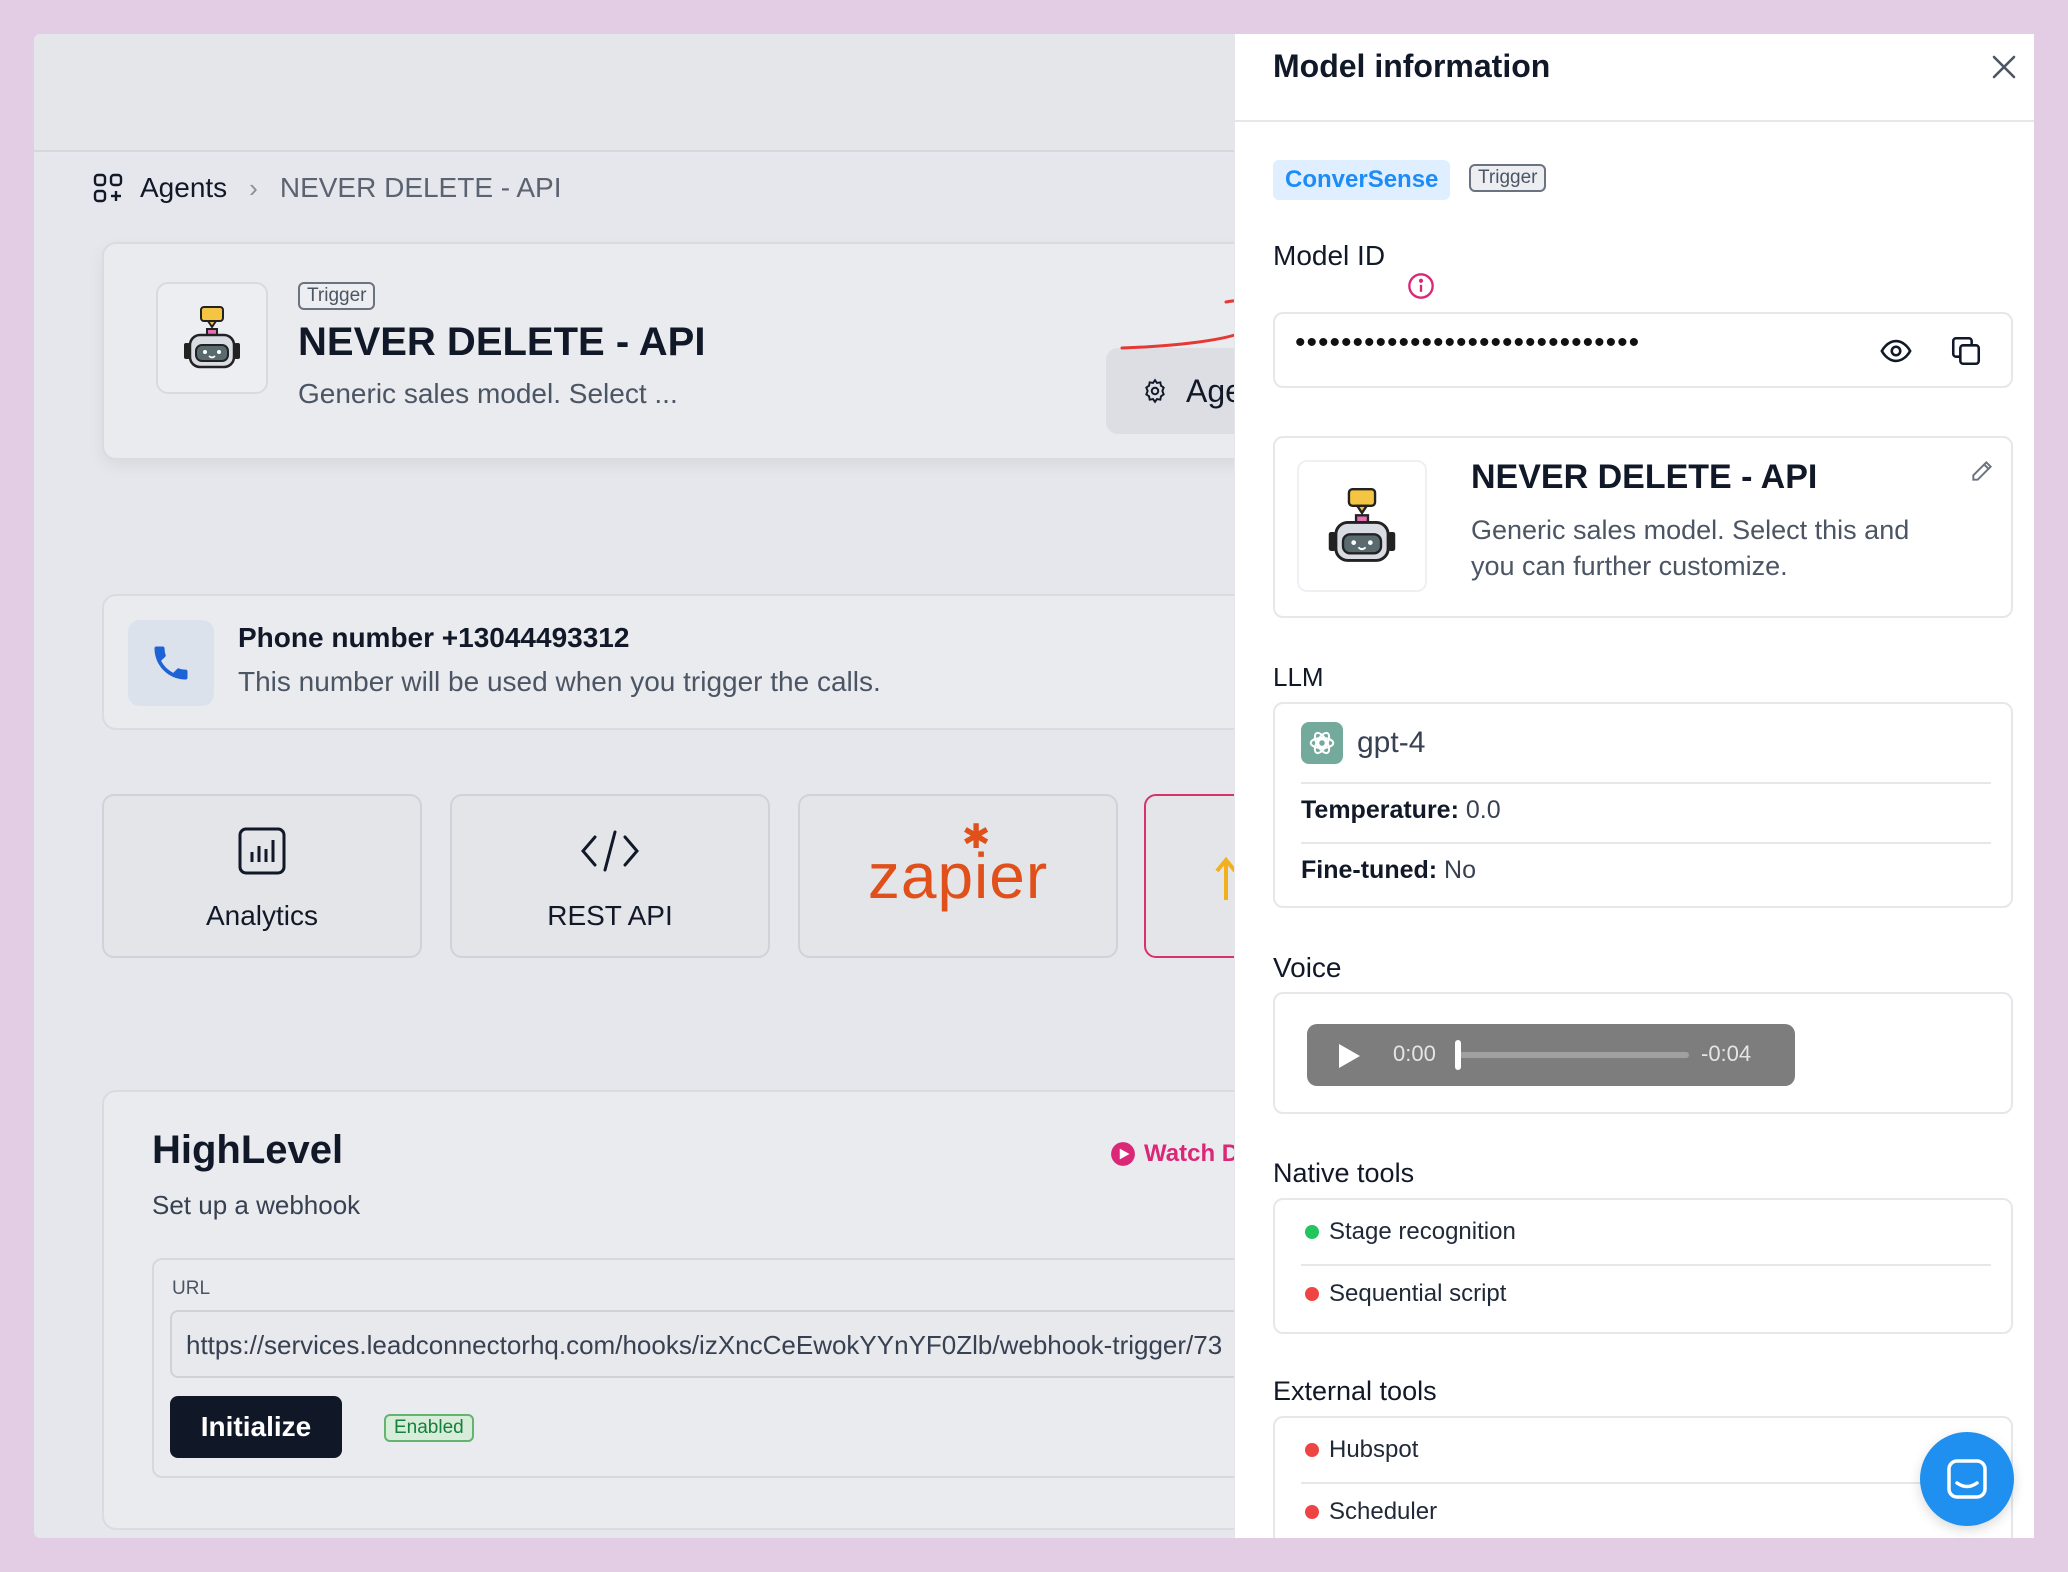 The image size is (2068, 1572). Describe the element at coordinates (1322, 743) in the screenshot. I see `openai-icon` at that location.